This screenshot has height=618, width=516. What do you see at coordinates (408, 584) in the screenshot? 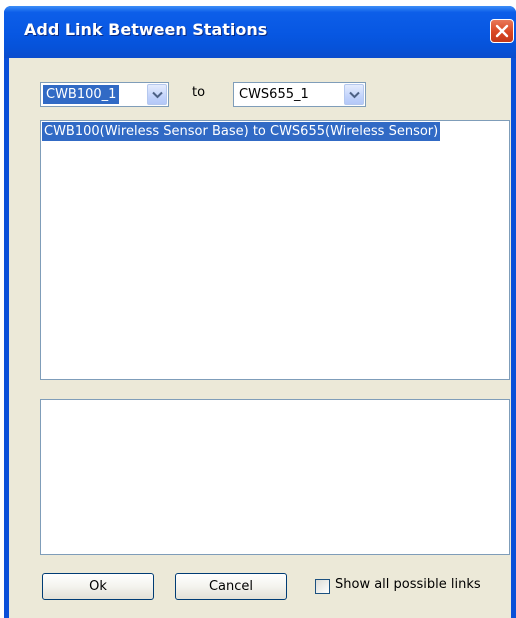
I see `show-all-links-label: Show all possible links` at bounding box center [408, 584].